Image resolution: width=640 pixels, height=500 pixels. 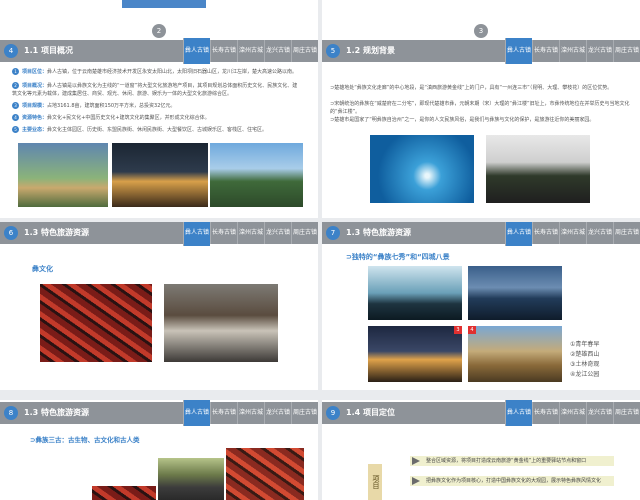 I want to click on overview-item: 4 资源特色：彝文化+民文化+中国历史文化+建筑文化的集聚区，并形成文化综合体。, so click(x=157, y=118).